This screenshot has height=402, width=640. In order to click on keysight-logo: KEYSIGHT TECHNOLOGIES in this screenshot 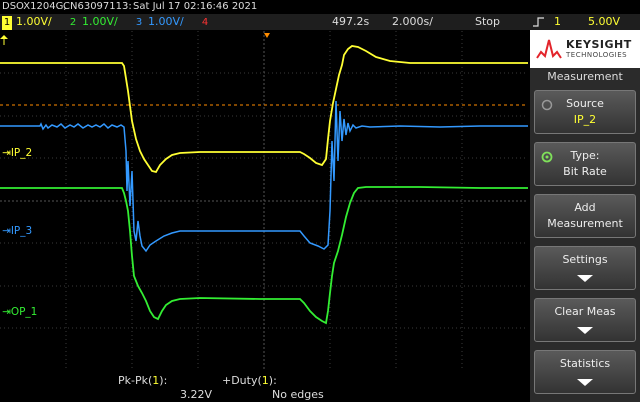, I will do `click(585, 49)`.